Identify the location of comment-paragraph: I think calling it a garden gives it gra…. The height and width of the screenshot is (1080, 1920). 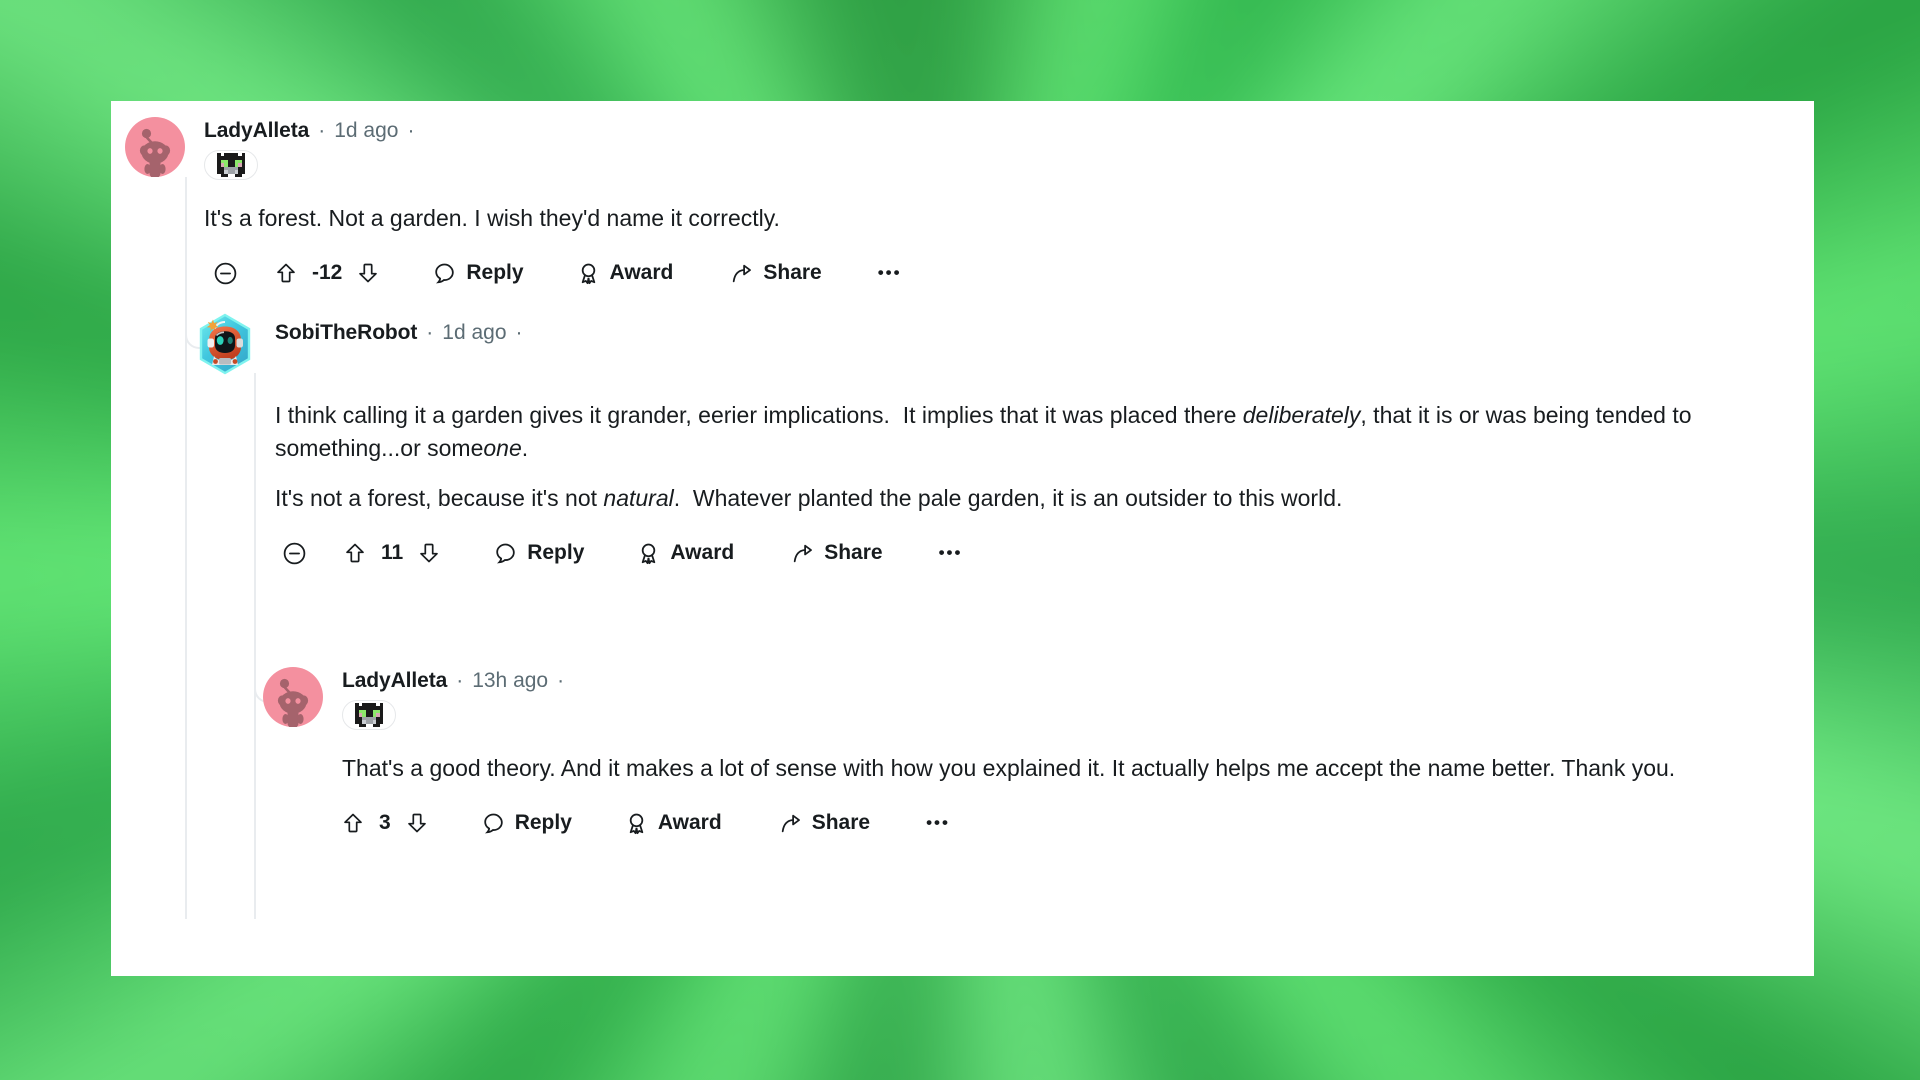
(983, 431).